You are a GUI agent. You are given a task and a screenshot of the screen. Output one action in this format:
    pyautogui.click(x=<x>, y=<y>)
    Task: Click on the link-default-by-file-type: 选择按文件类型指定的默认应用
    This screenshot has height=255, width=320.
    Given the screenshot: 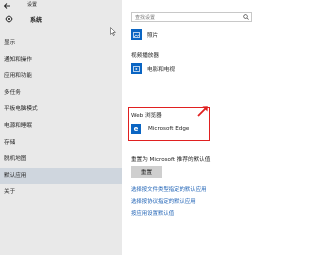 What is the action you would take?
    pyautogui.click(x=168, y=189)
    